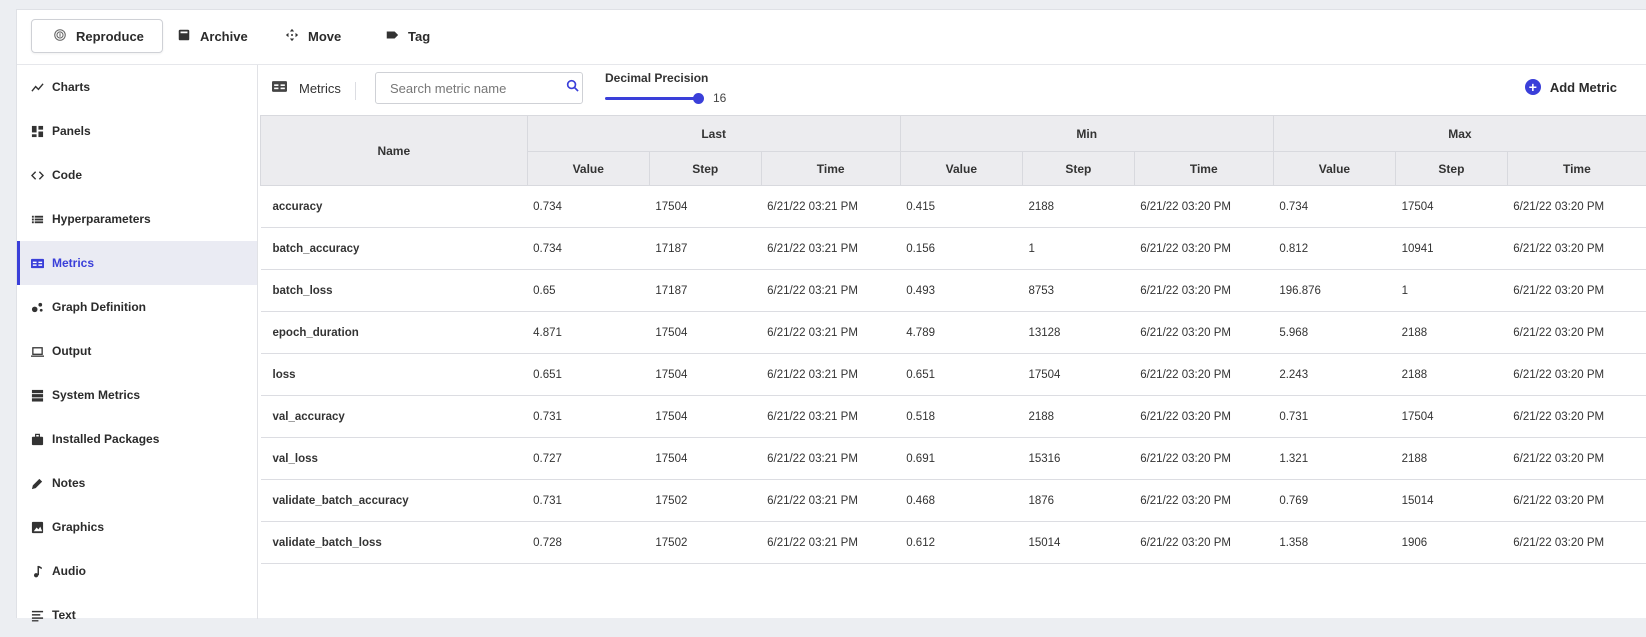 The height and width of the screenshot is (637, 1646). What do you see at coordinates (713, 134) in the screenshot?
I see `column-group-last: Last` at bounding box center [713, 134].